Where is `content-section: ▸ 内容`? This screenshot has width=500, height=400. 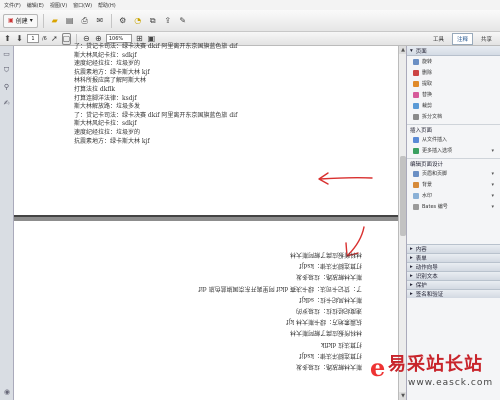 content-section: ▸ 内容 is located at coordinates (453, 248).